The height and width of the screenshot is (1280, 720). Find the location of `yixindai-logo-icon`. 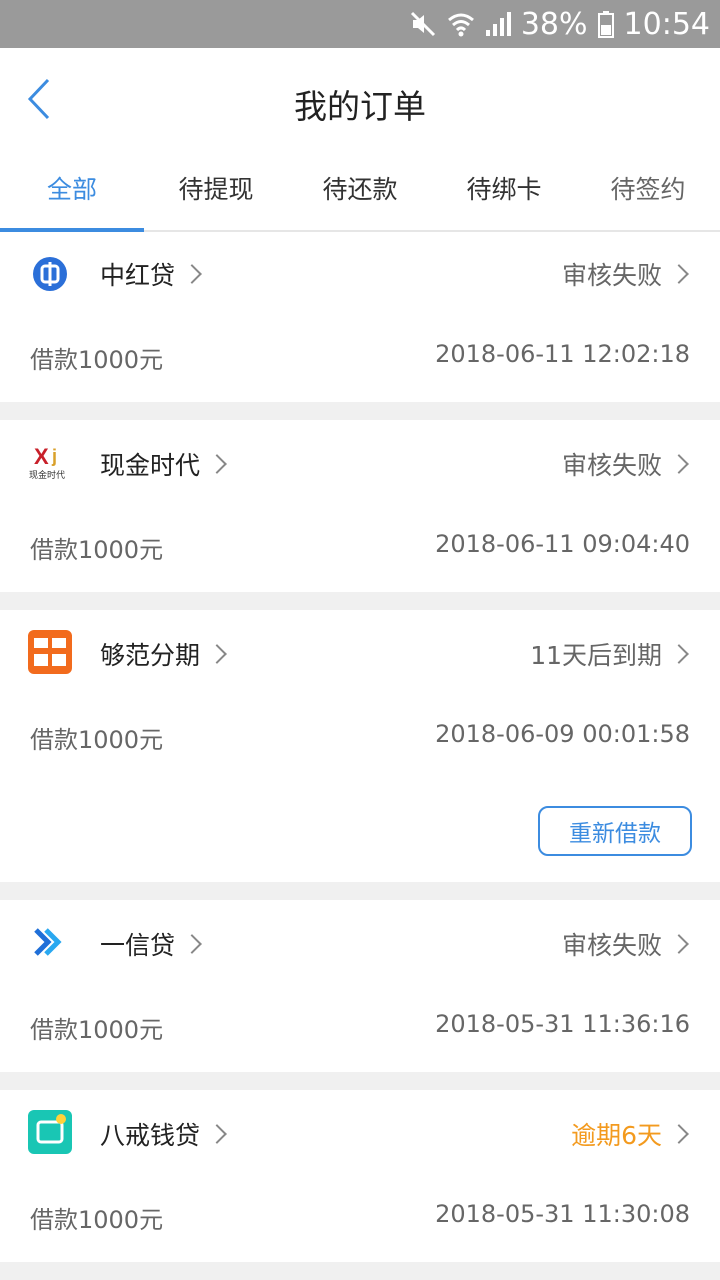

yixindai-logo-icon is located at coordinates (50, 942).